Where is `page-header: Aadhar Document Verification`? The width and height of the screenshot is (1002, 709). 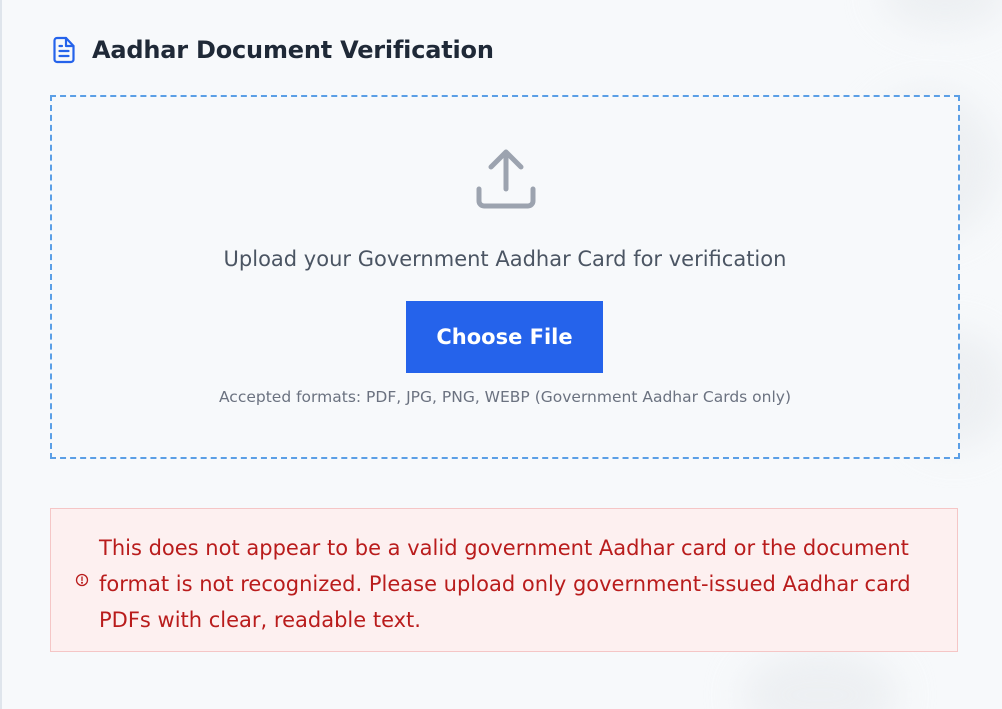 page-header: Aadhar Document Verification is located at coordinates (272, 50).